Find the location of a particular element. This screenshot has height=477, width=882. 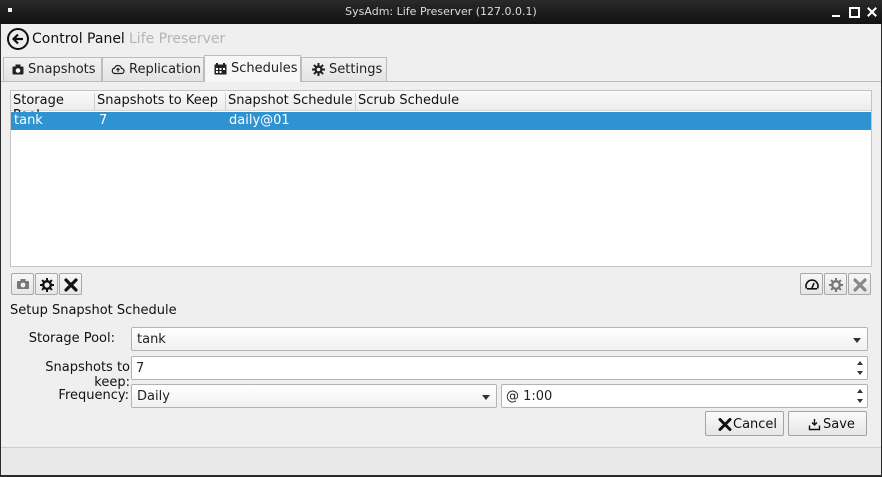

column-header-scrub-schedule: Scrub Schedule is located at coordinates (416, 101).